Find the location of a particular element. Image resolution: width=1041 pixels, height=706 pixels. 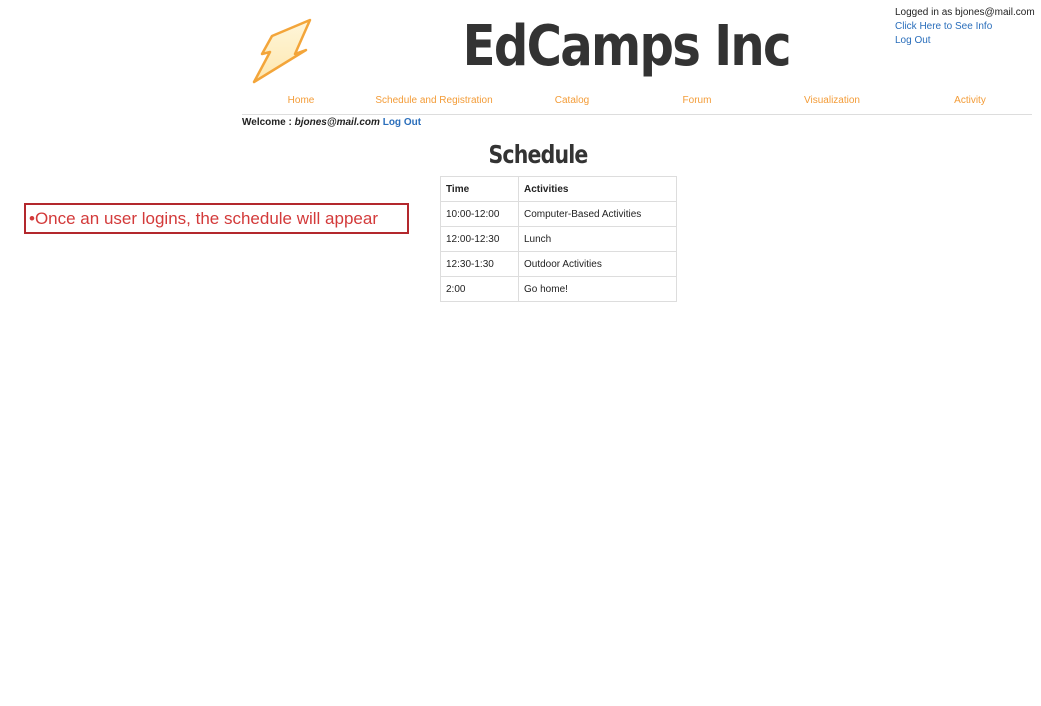

nav-item-catalog: Catalog is located at coordinates (572, 100).